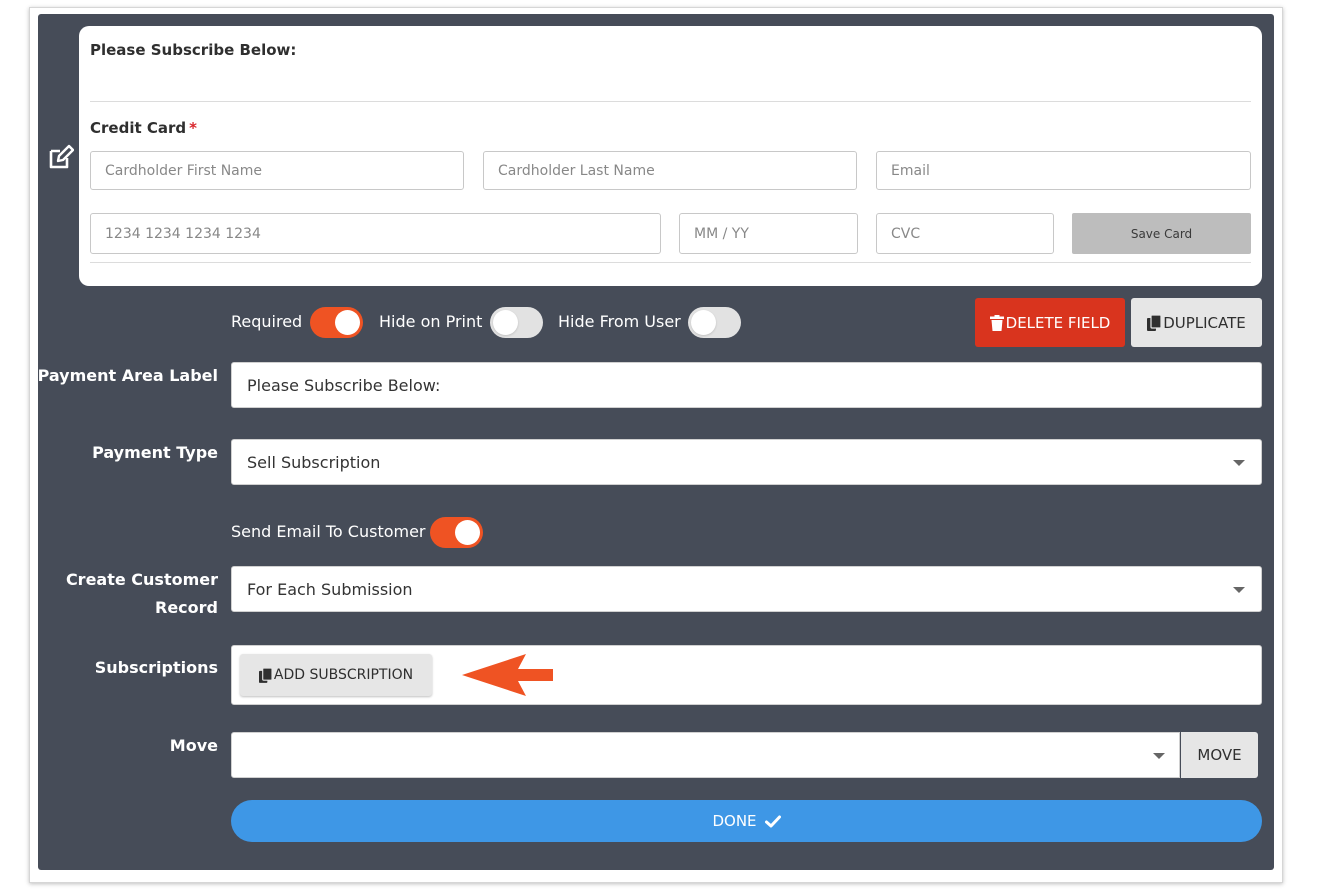 This screenshot has width=1323, height=895. What do you see at coordinates (328, 531) in the screenshot?
I see `send-email-toggle-label: Send Email To Customer` at bounding box center [328, 531].